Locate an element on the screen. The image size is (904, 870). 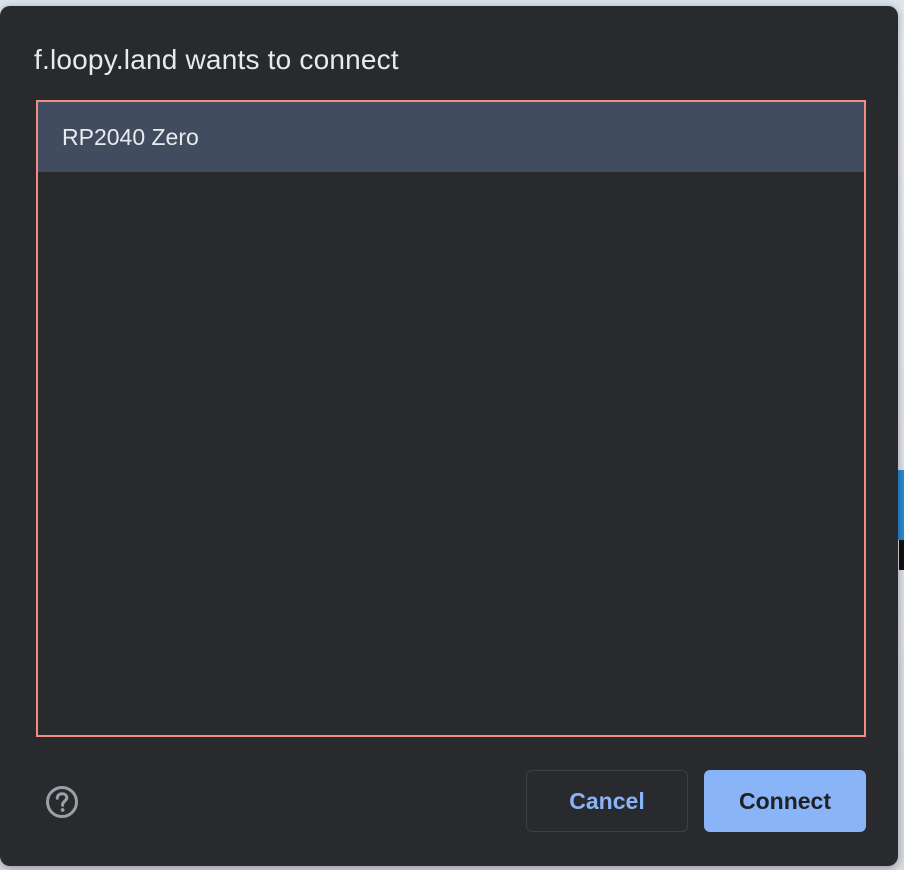
device-name: RP2040 Zero is located at coordinates (130, 136).